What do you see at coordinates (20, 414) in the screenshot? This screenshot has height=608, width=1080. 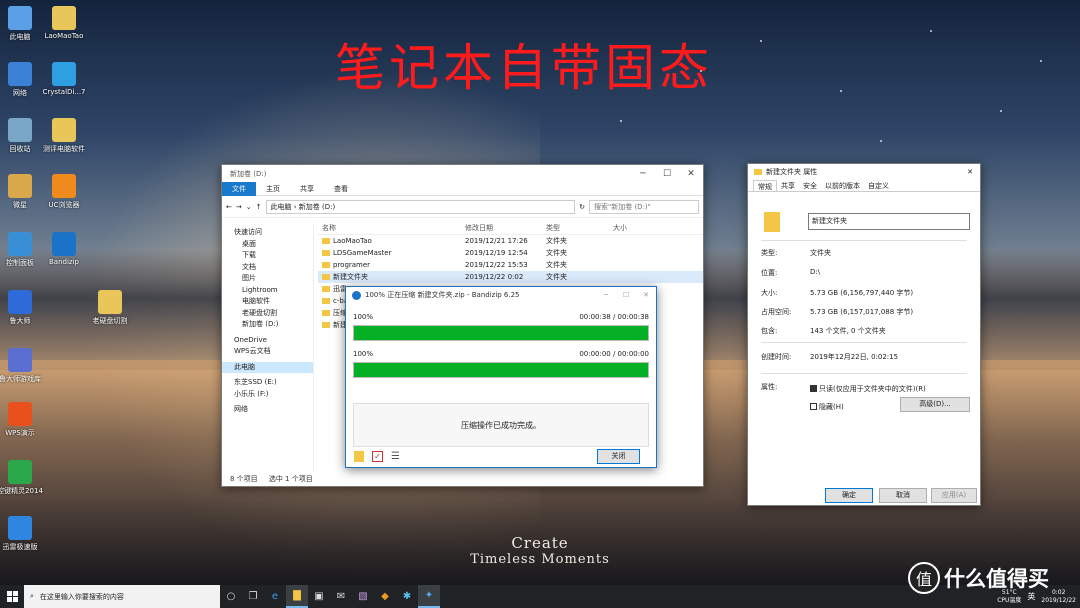 I see `wps-presentation-icon` at bounding box center [20, 414].